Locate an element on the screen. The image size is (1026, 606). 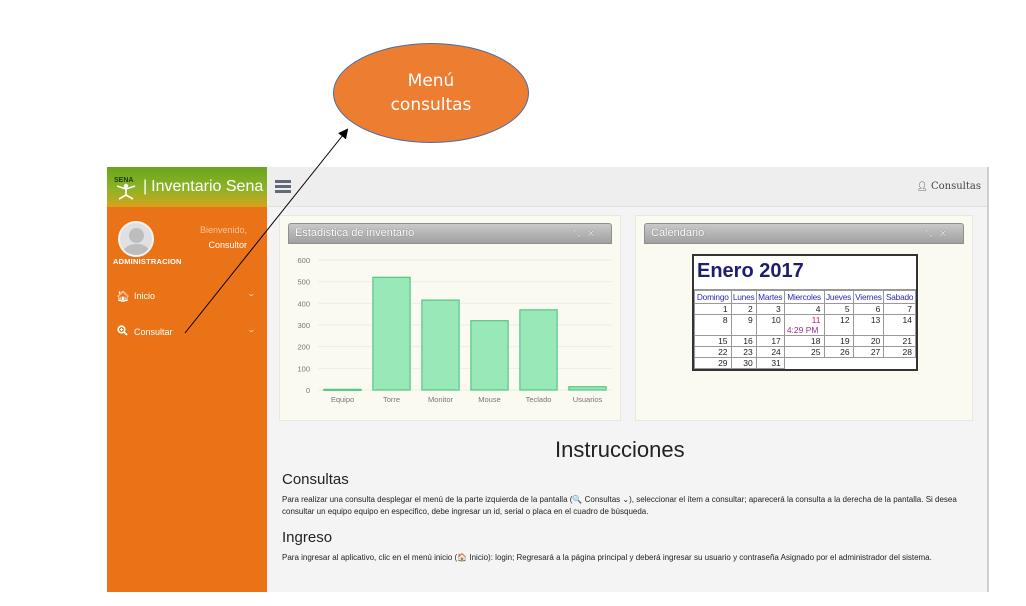
calendar-day: 17 is located at coordinates (770, 341).